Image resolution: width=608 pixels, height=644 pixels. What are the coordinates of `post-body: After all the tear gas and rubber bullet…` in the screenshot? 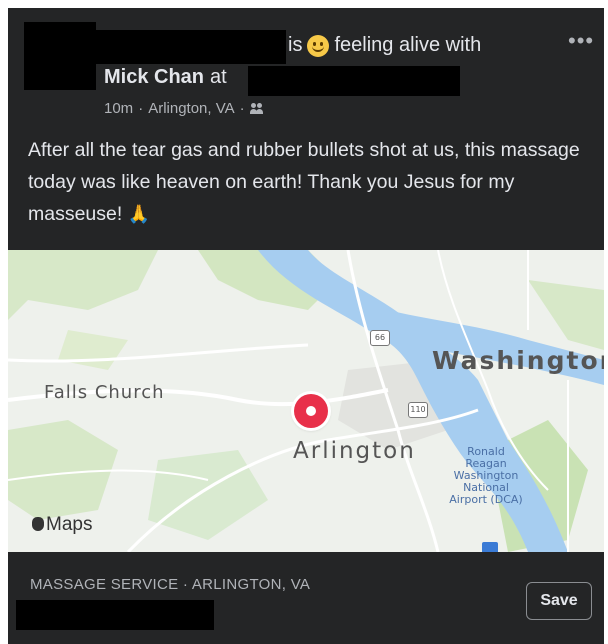 It's located at (304, 182).